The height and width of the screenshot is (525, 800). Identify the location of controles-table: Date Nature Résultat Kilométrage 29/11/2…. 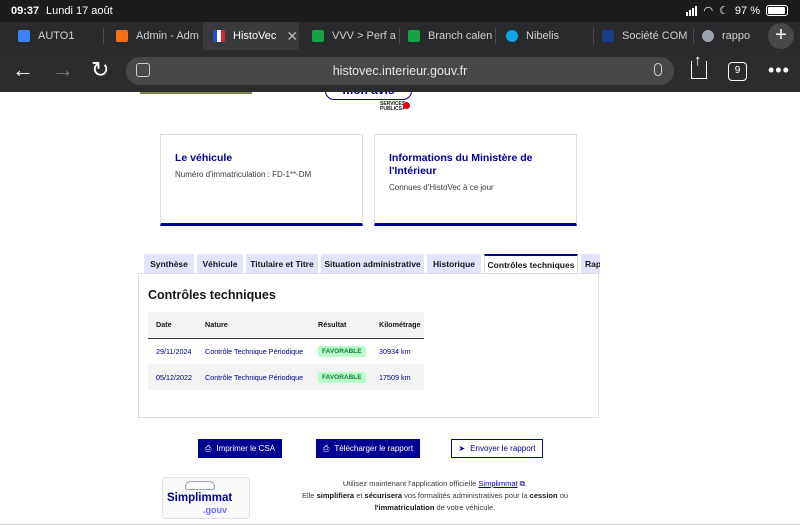
(286, 351).